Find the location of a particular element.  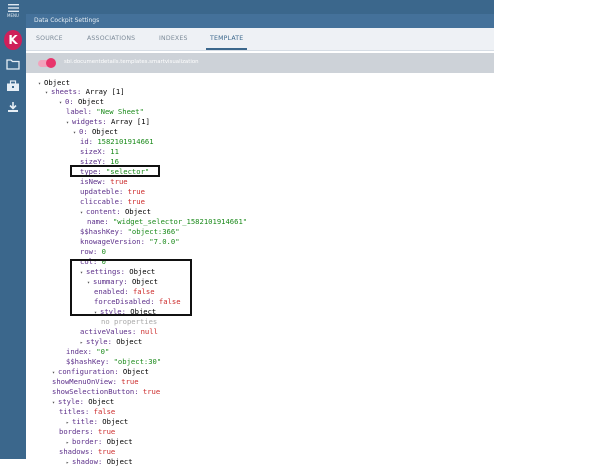

tree-value: "object:366" is located at coordinates (153, 231).